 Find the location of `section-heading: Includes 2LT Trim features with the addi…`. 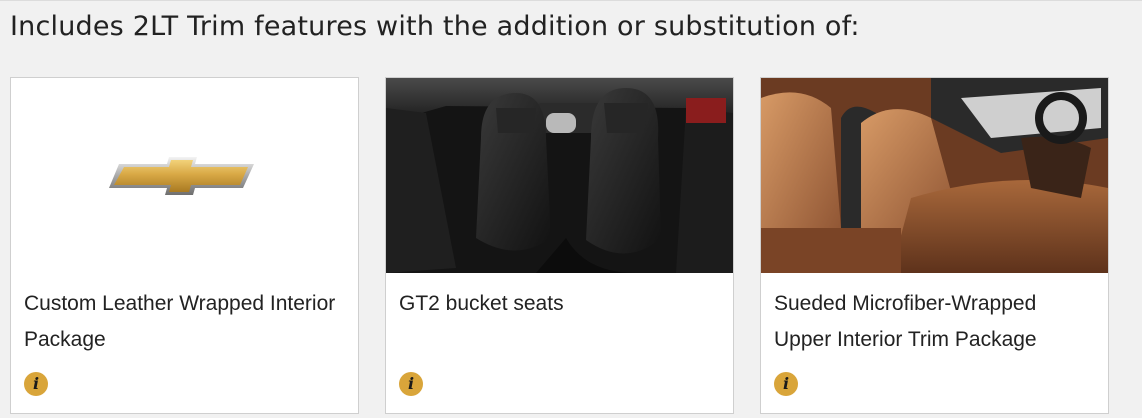

section-heading: Includes 2LT Trim features with the addi… is located at coordinates (435, 26).